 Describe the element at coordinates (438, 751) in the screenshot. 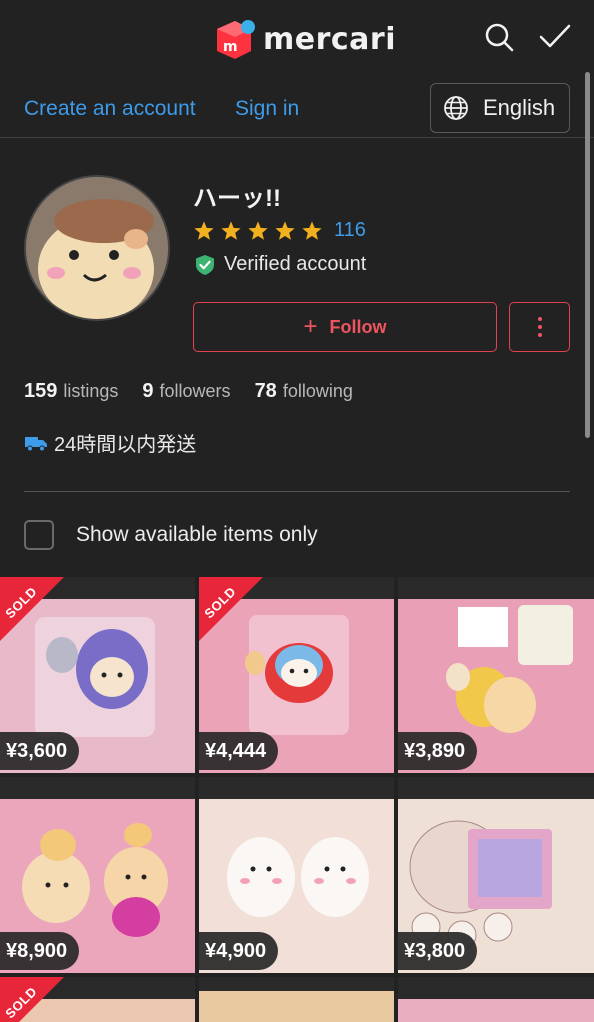

I see `item-price: ¥3,890` at that location.